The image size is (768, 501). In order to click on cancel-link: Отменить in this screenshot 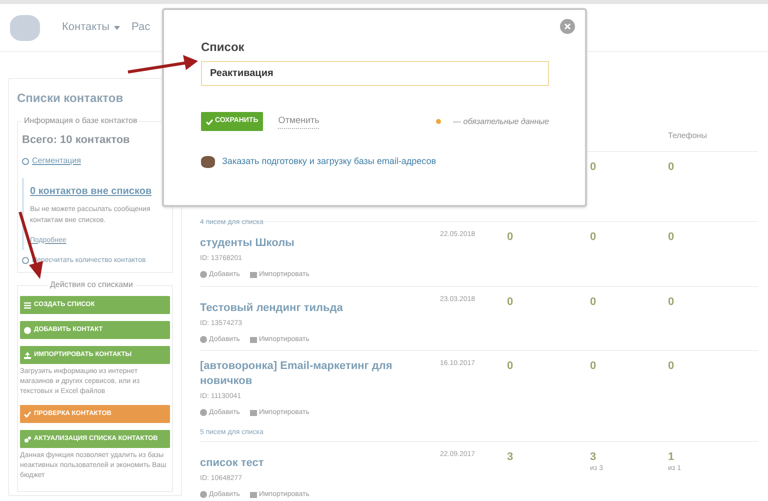, I will do `click(299, 121)`.